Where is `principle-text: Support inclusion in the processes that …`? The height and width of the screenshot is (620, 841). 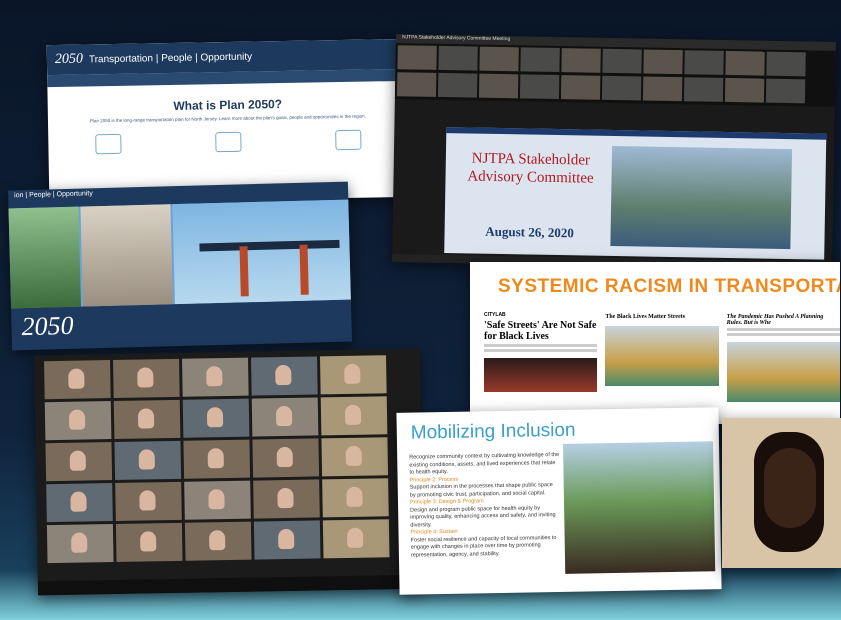
principle-text: Support inclusion in the processes that … is located at coordinates (481, 490).